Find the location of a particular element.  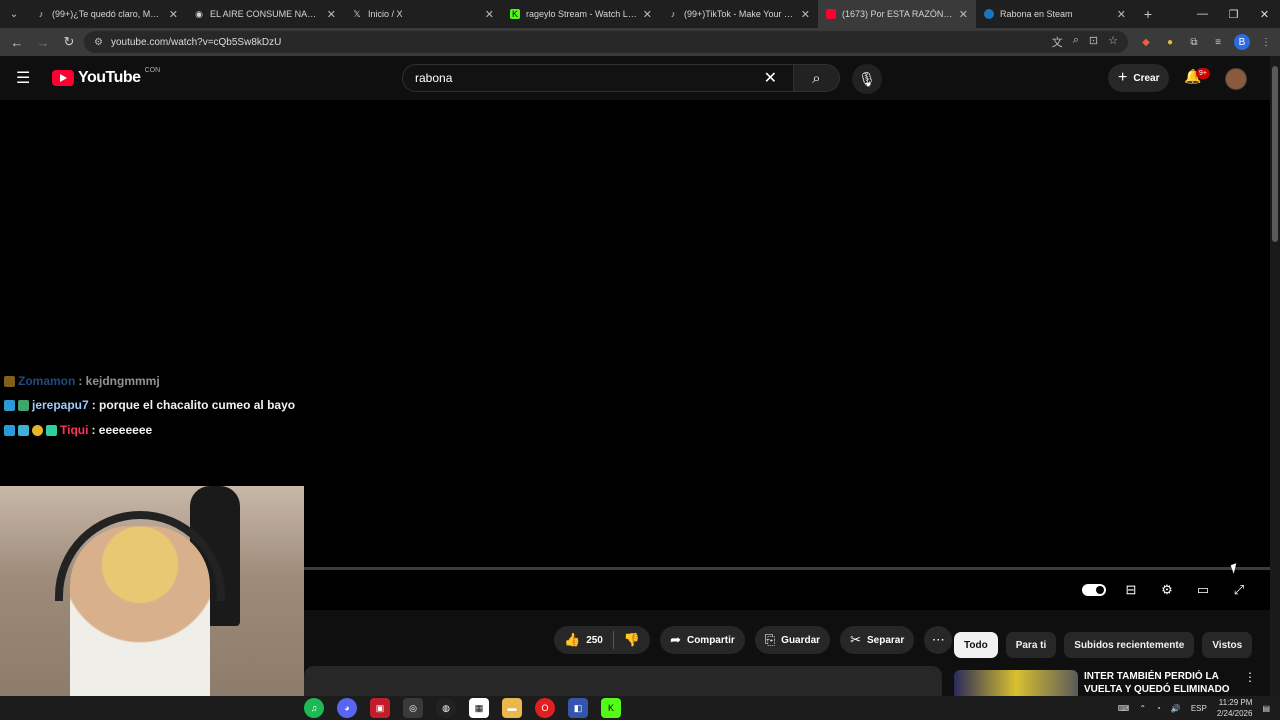

tab-5: (1673) Por ESTA RAZÓN SHELA ✕ is located at coordinates (897, 14).